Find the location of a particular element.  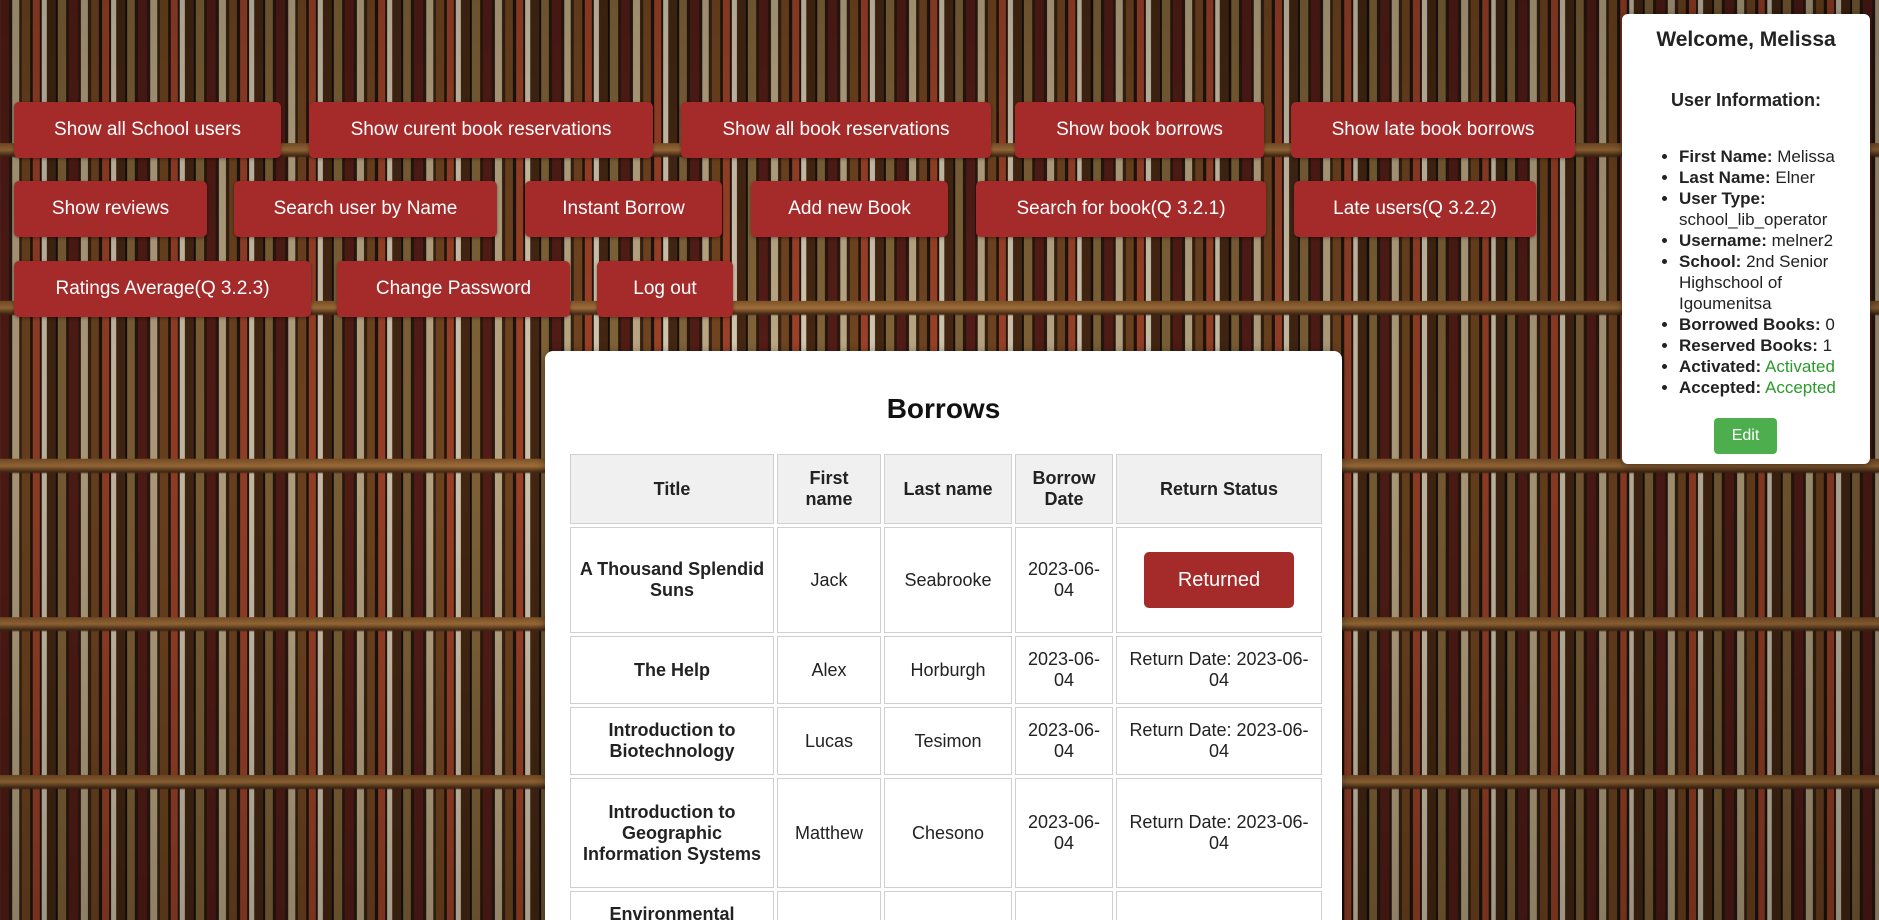

table-row: Environmental is located at coordinates (946, 905).